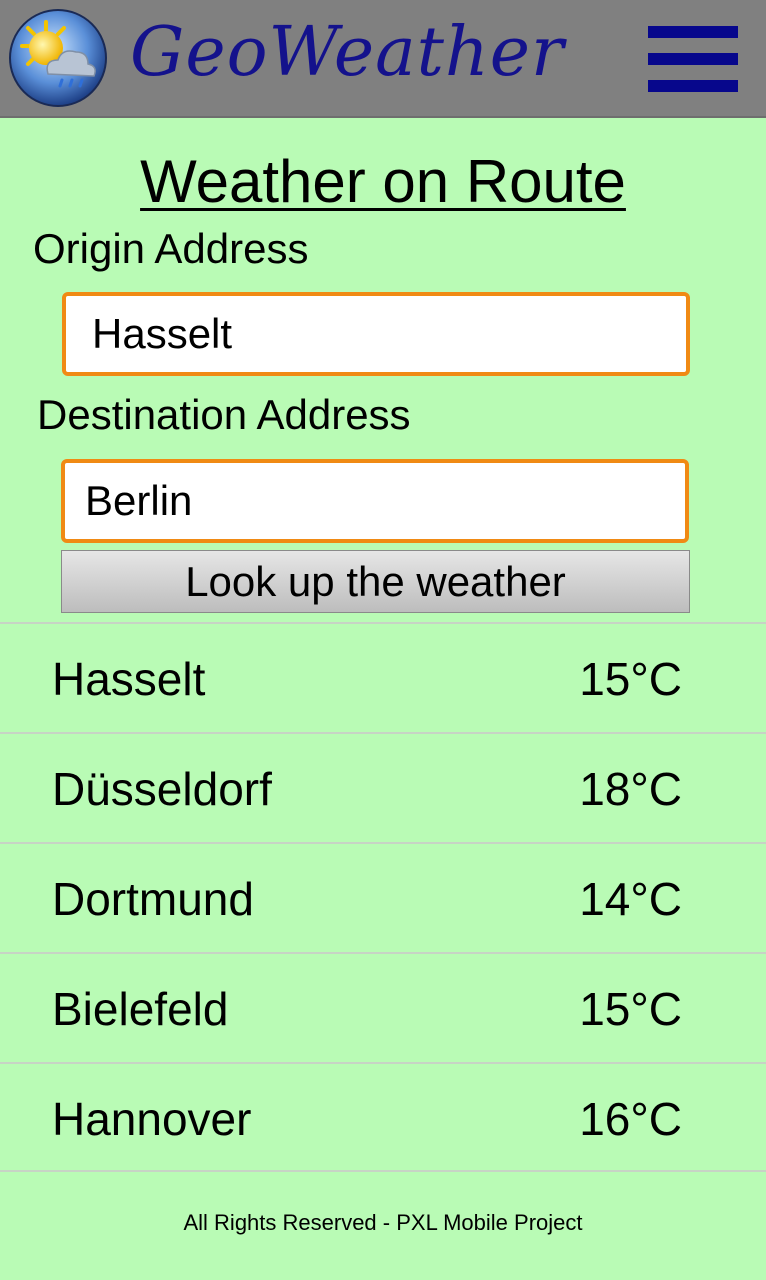  Describe the element at coordinates (224, 414) in the screenshot. I see `destination-label: Destination Address` at that location.